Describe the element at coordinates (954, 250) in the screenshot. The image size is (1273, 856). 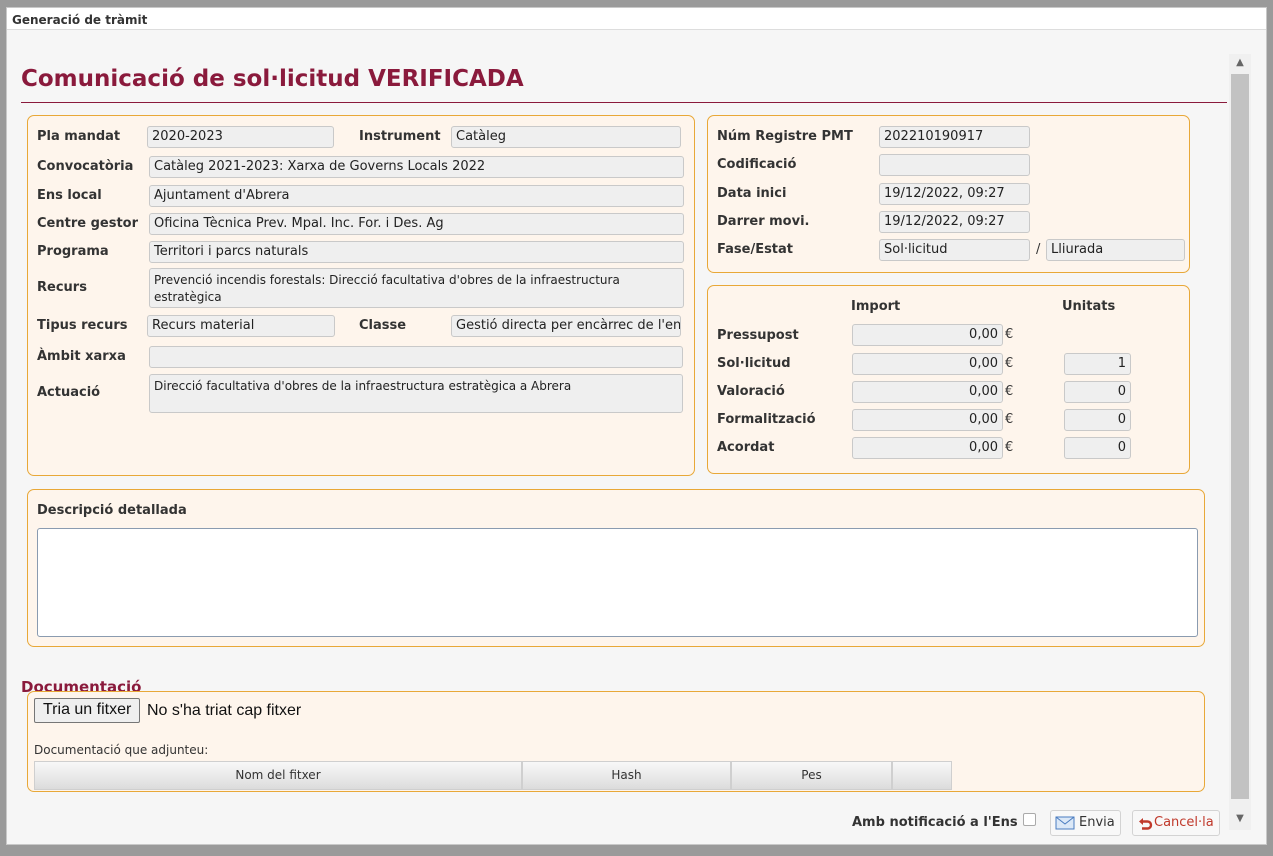
I see `fase-field: Sol·licitud` at that location.